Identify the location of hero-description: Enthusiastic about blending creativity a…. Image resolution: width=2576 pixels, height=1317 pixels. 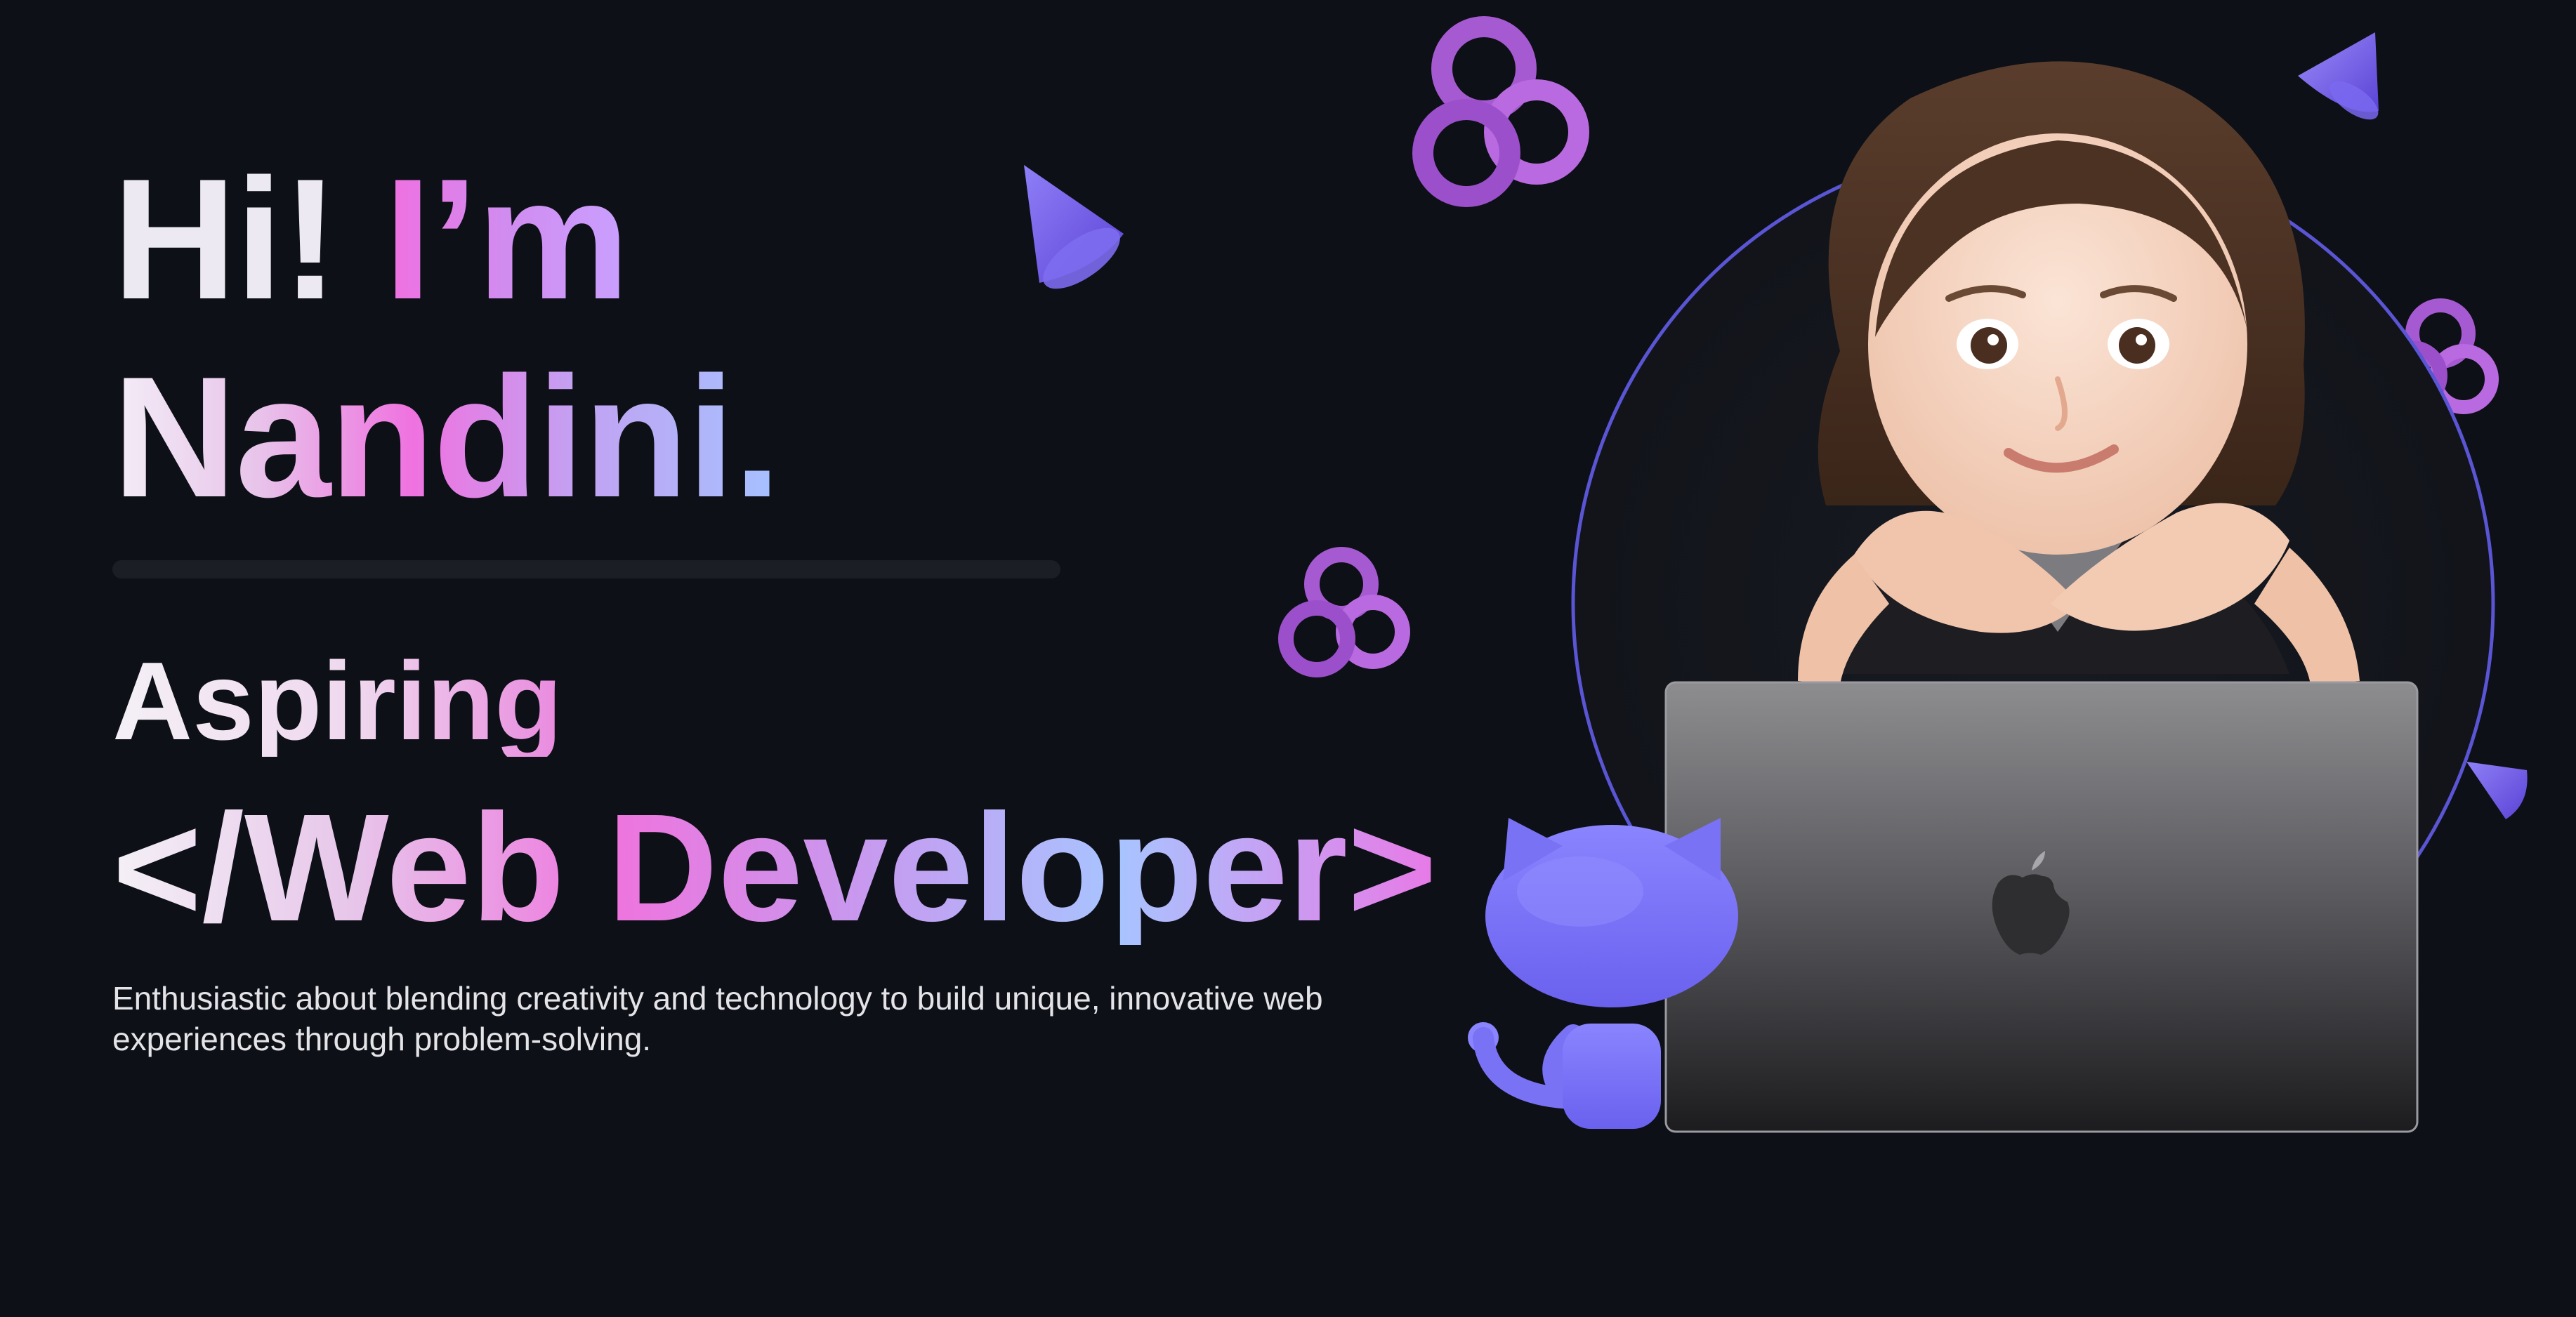
(717, 1018).